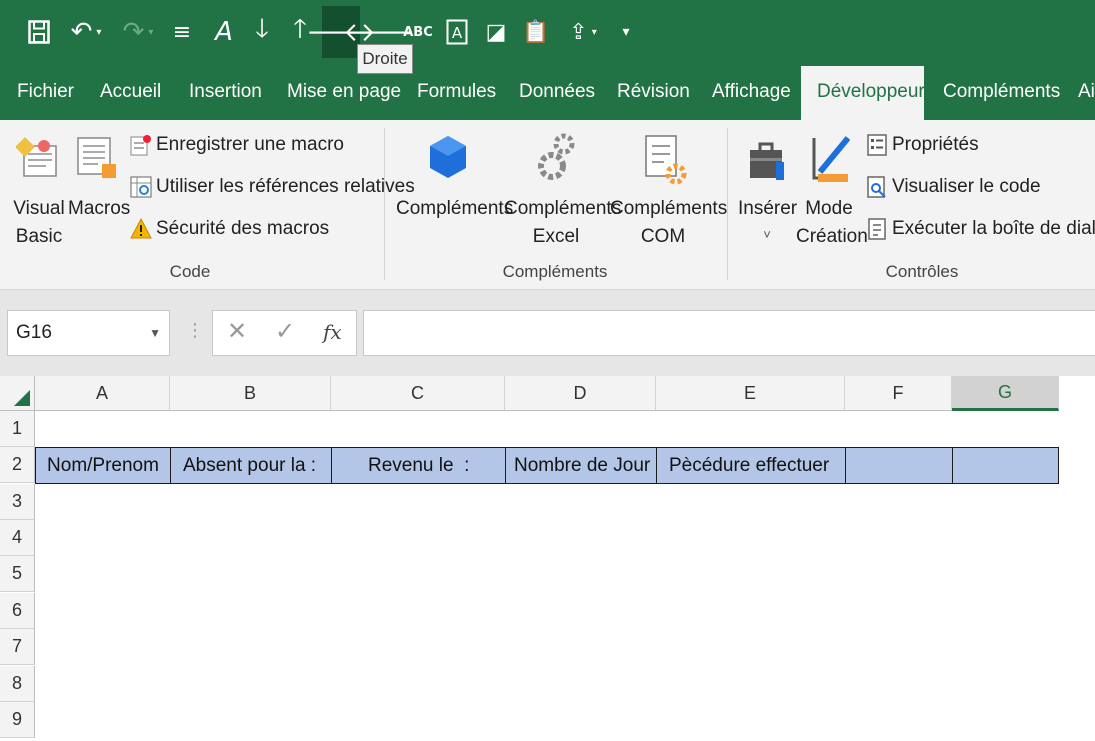  I want to click on toolbox-icon, so click(767, 161).